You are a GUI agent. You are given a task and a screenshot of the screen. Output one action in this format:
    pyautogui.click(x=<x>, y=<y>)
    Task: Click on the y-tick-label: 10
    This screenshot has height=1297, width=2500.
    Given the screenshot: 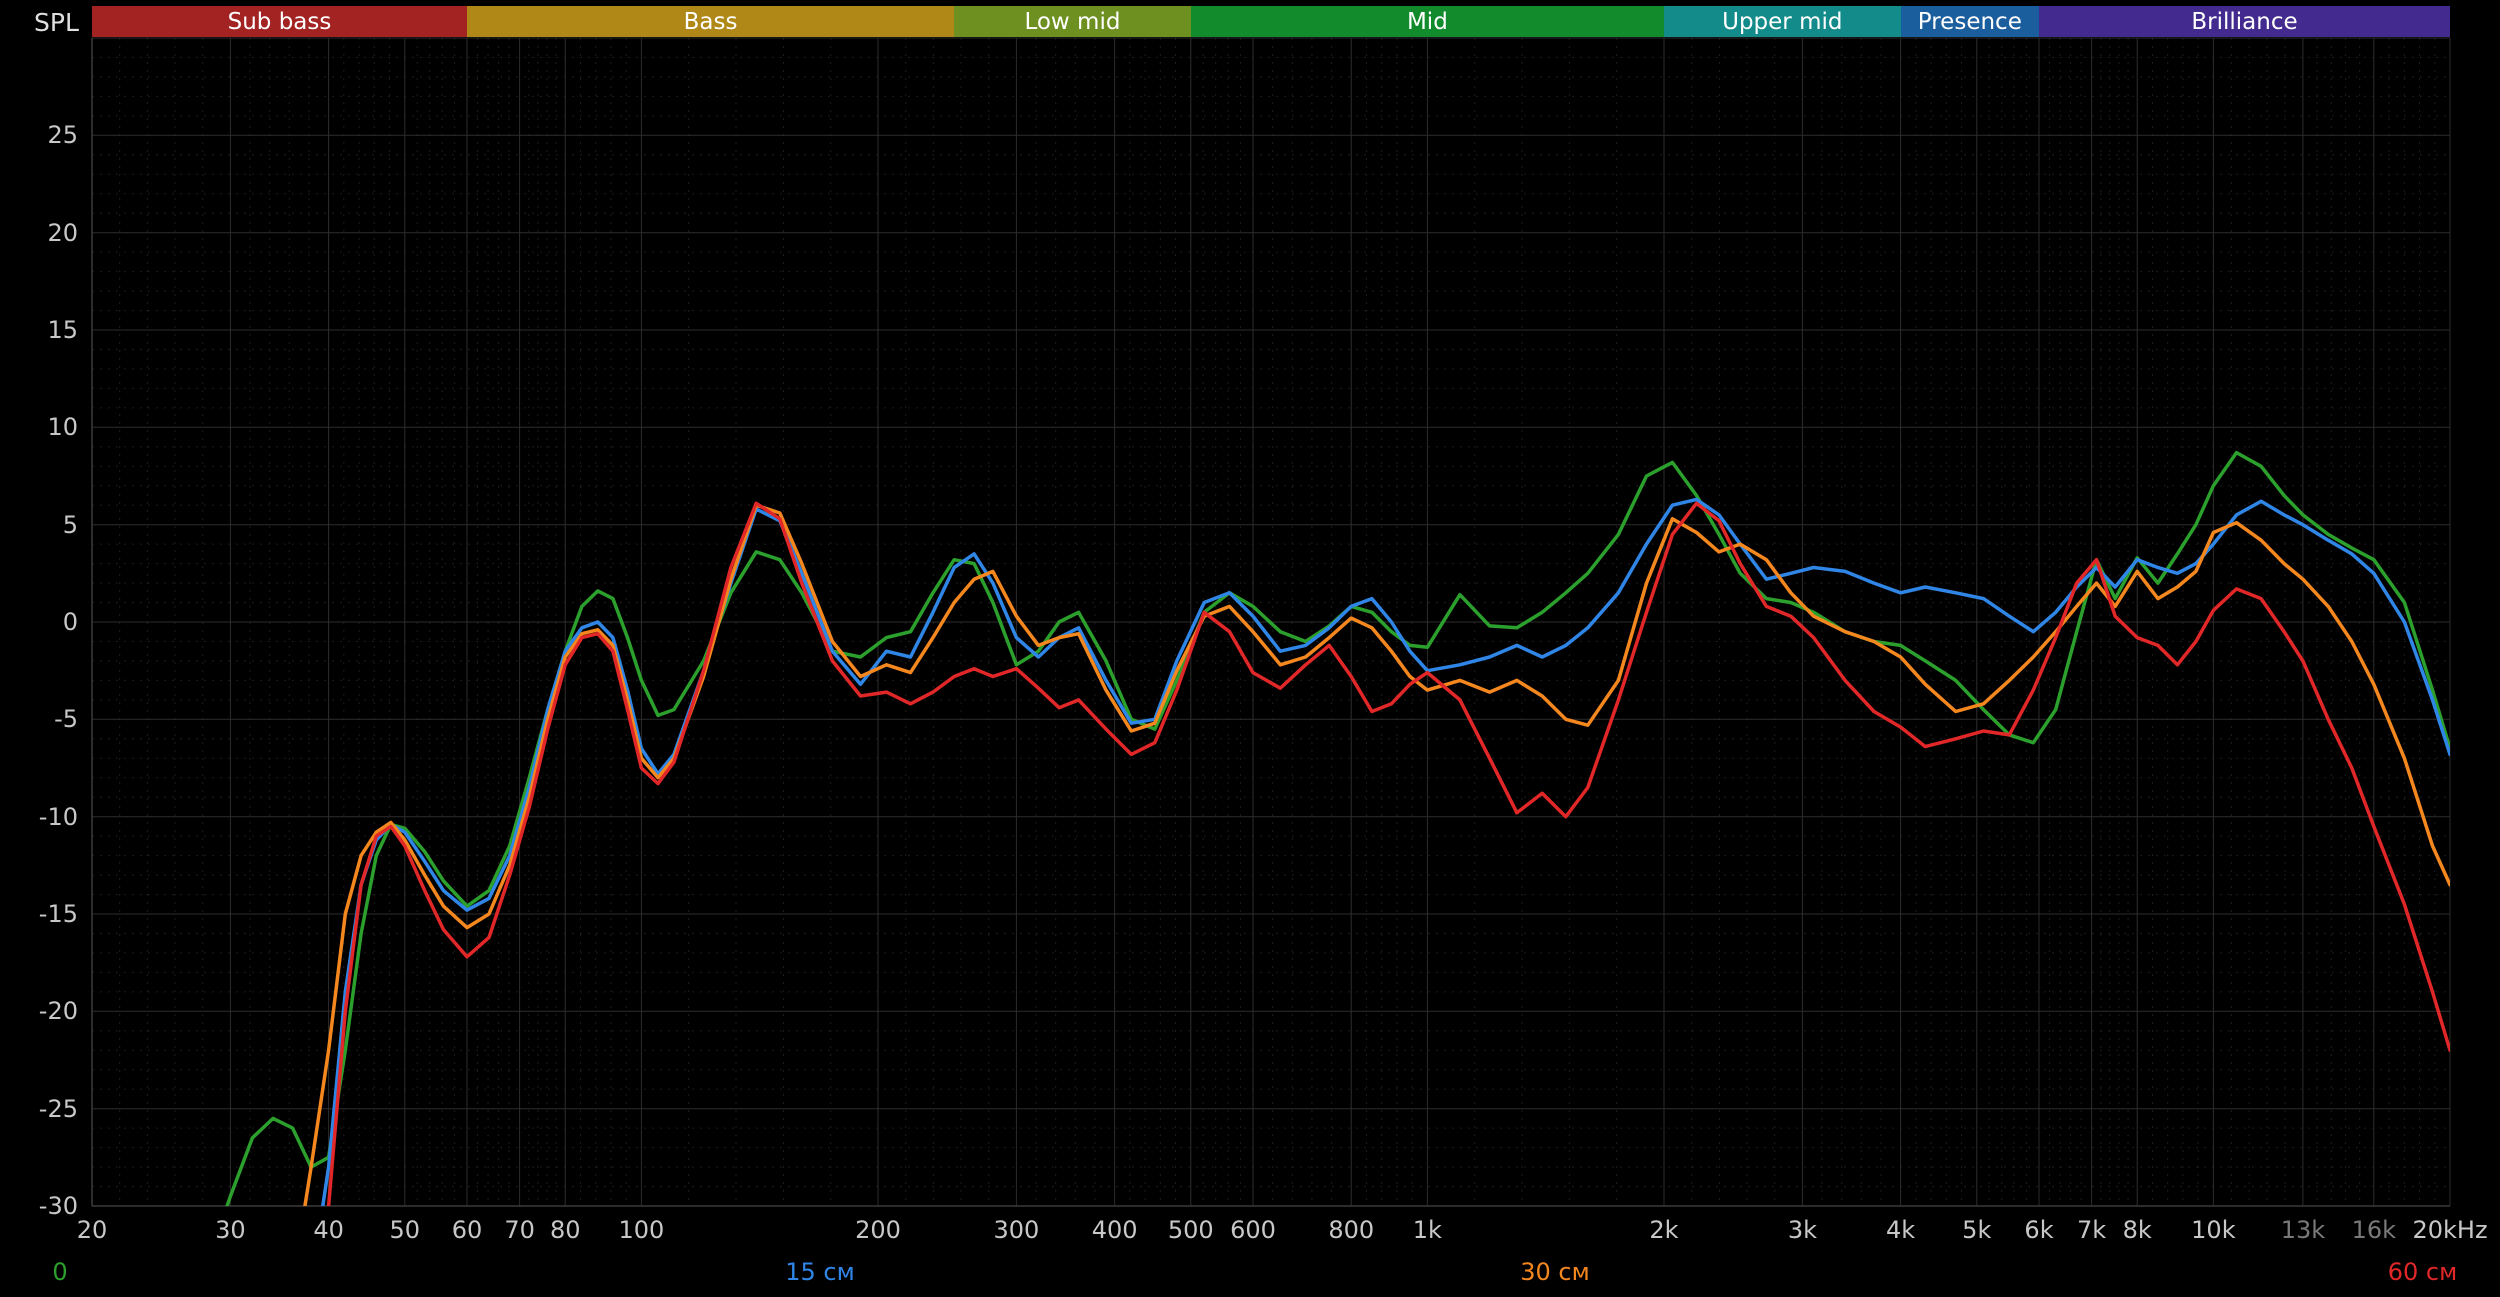 What is the action you would take?
    pyautogui.click(x=62, y=427)
    